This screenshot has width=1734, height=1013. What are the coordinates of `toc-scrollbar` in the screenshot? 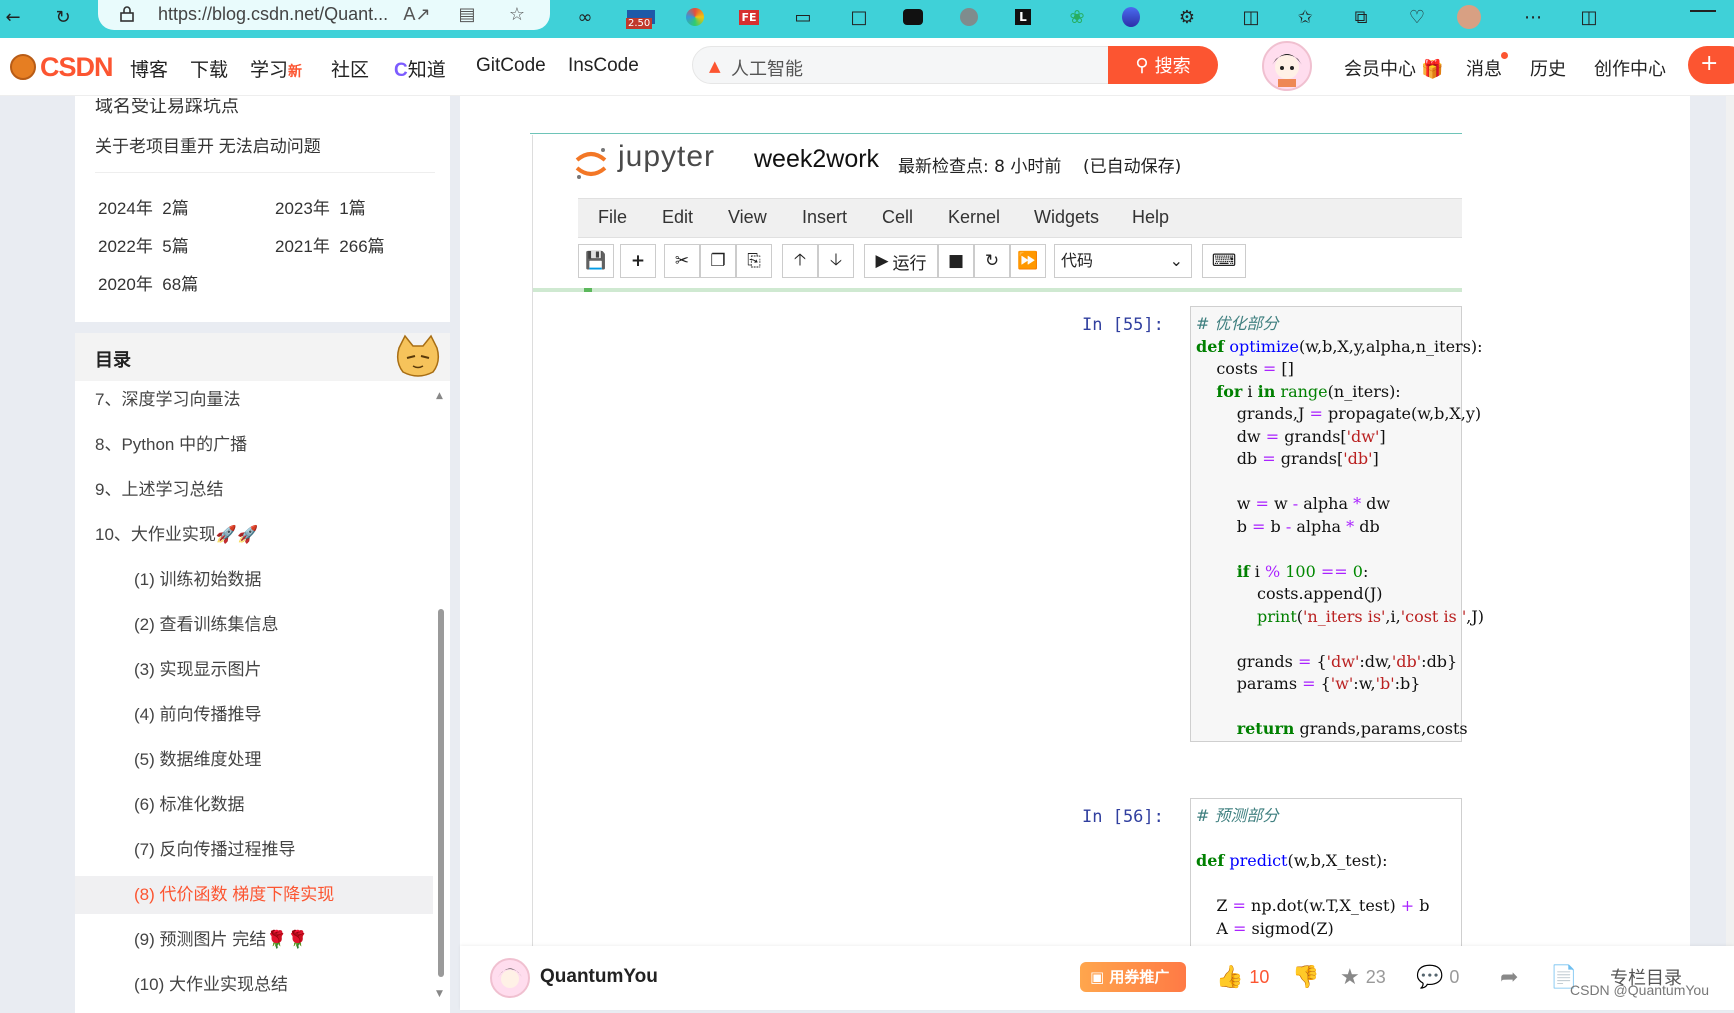 It's located at (441, 793).